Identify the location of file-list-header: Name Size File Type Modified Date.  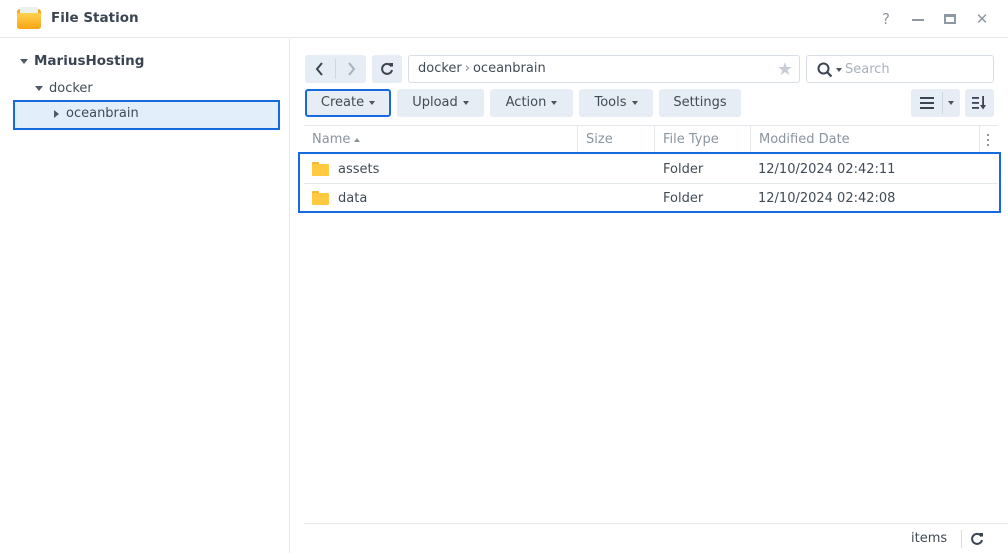
(651, 139).